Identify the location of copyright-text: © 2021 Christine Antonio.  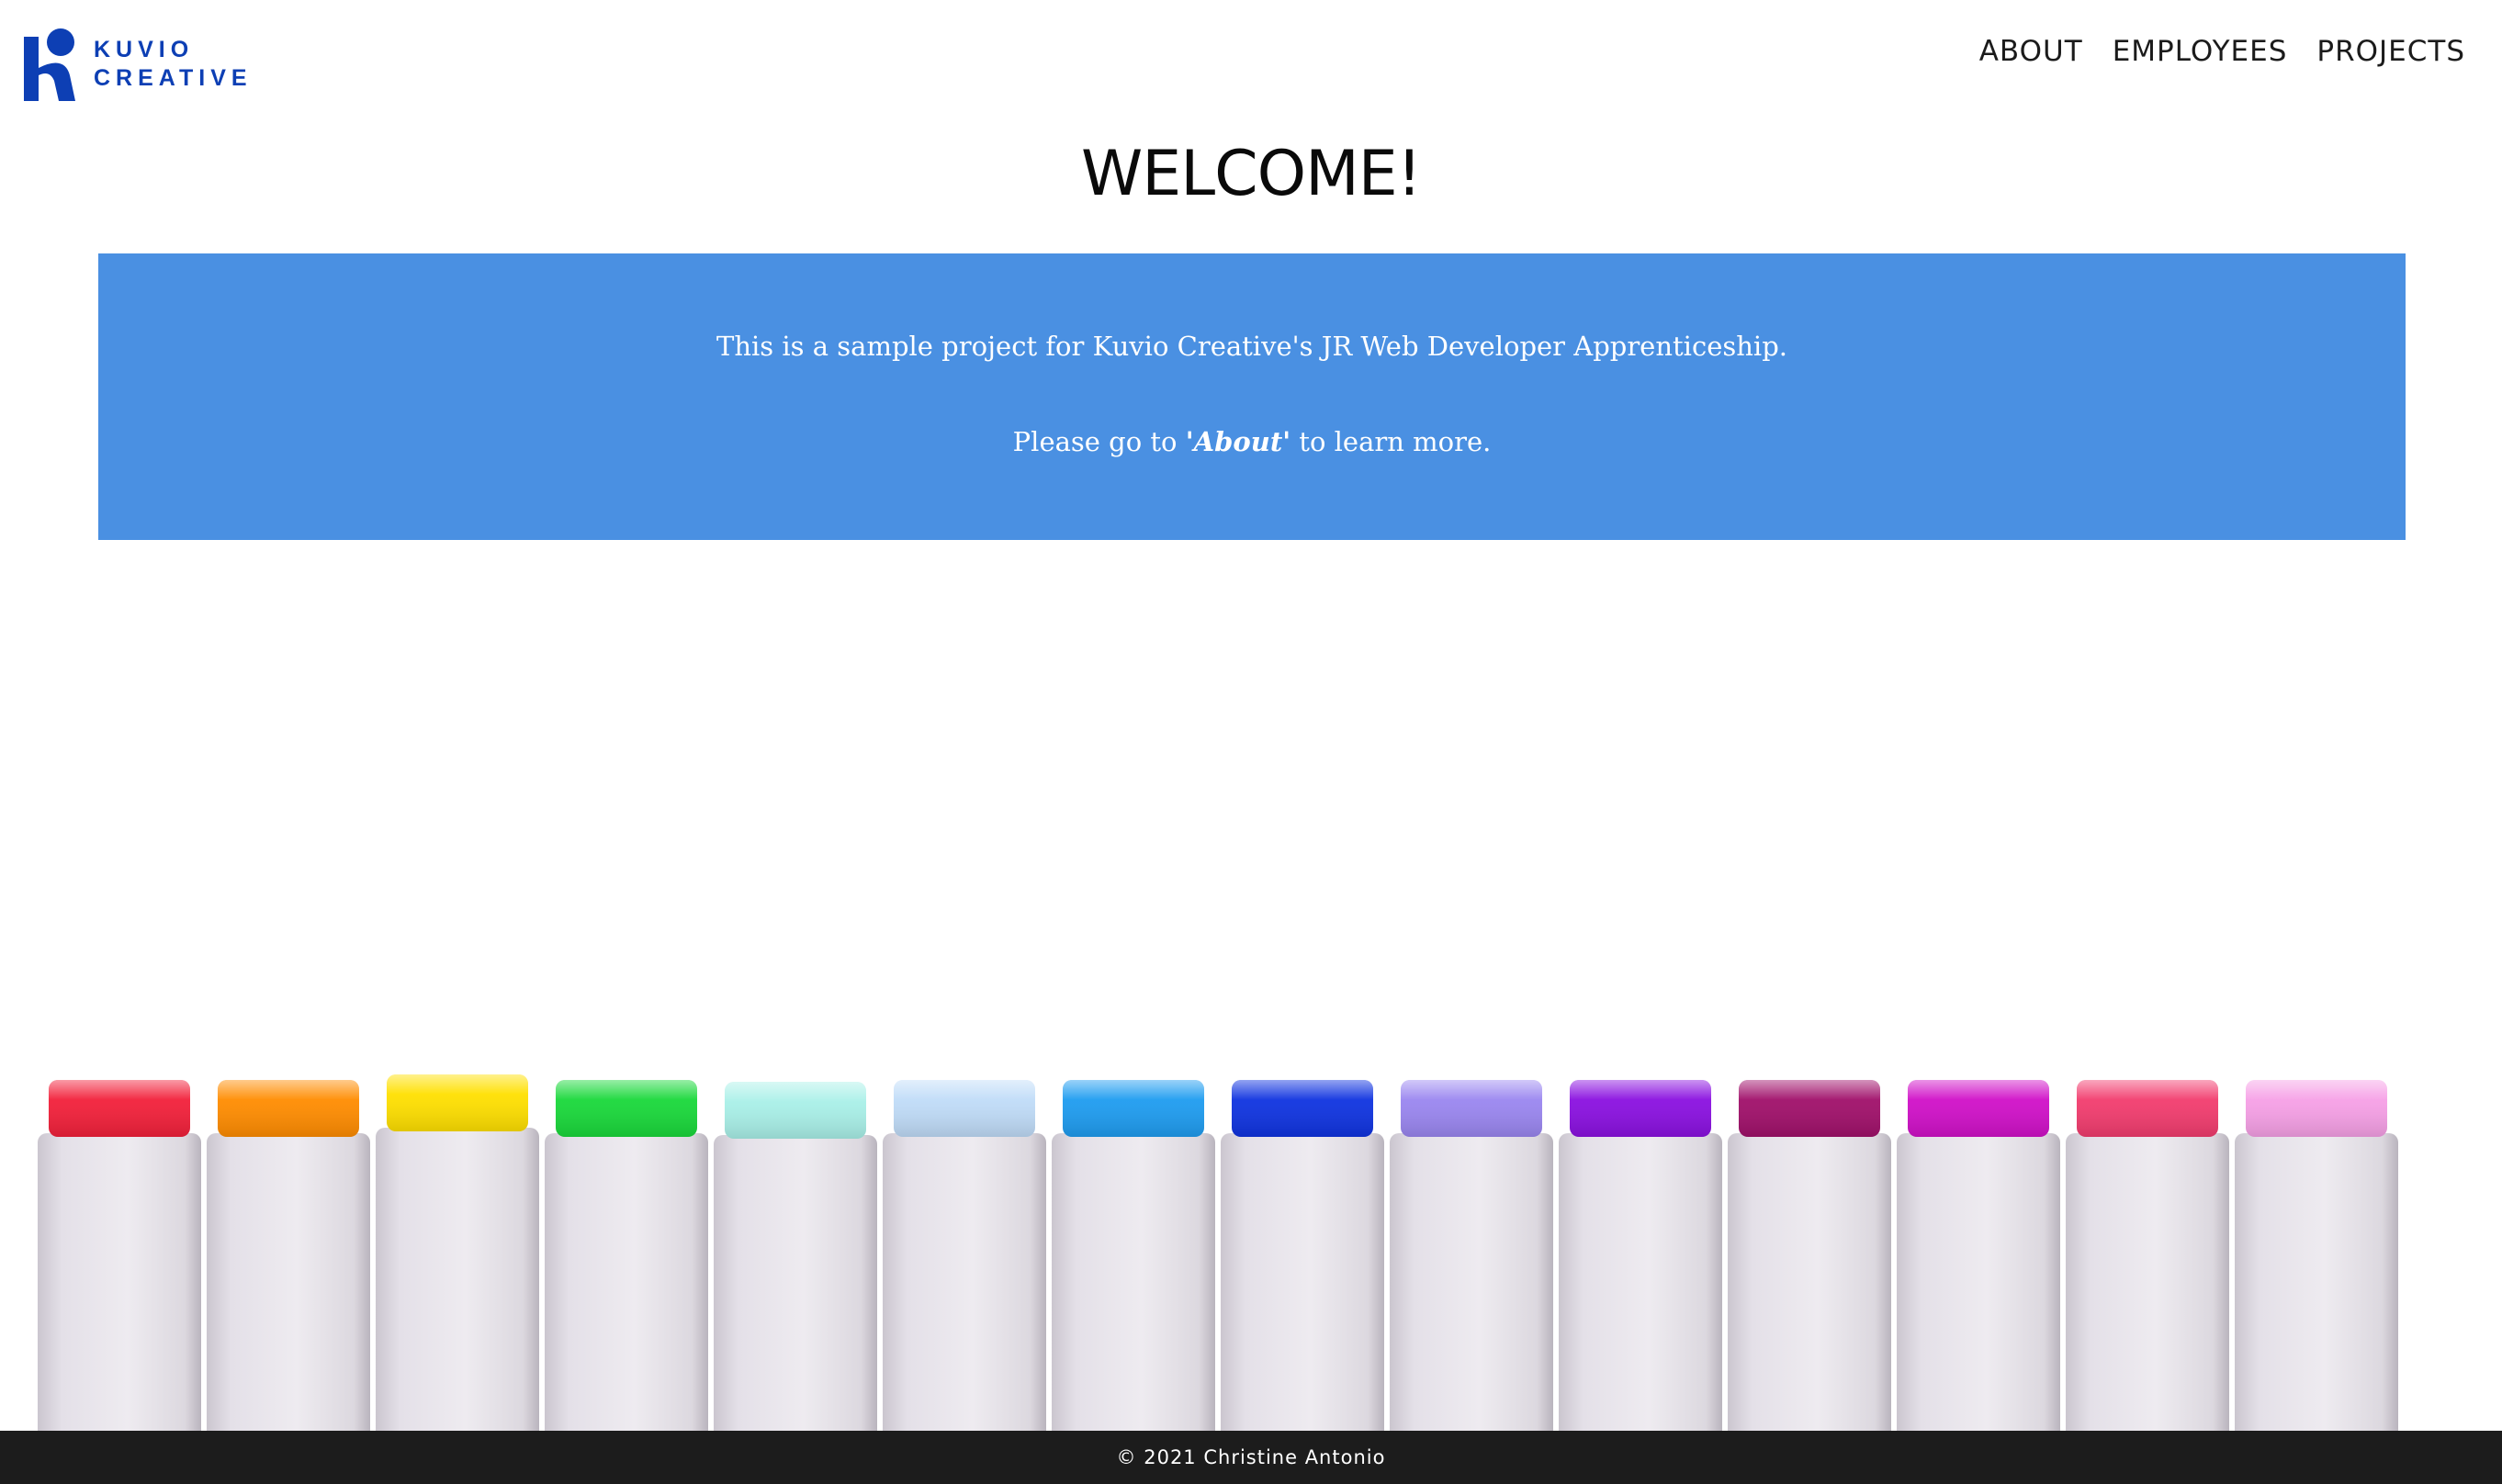
(1251, 1457).